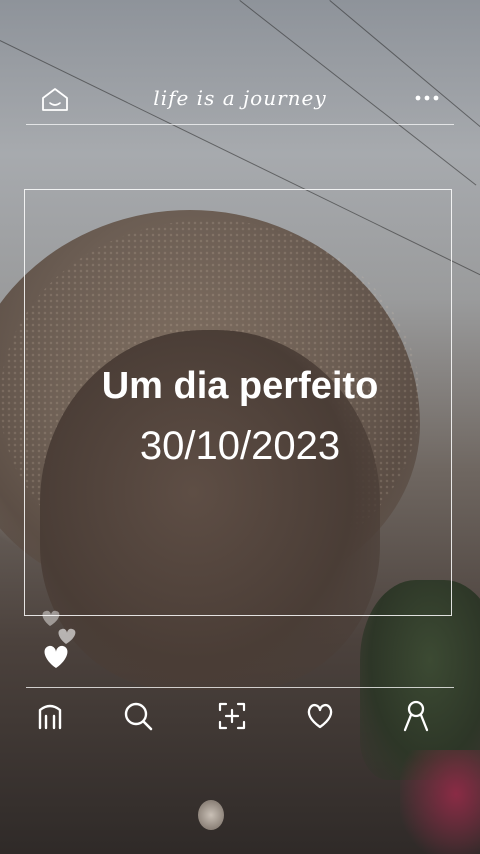 The width and height of the screenshot is (480, 854). What do you see at coordinates (427, 98) in the screenshot?
I see `more-icon` at bounding box center [427, 98].